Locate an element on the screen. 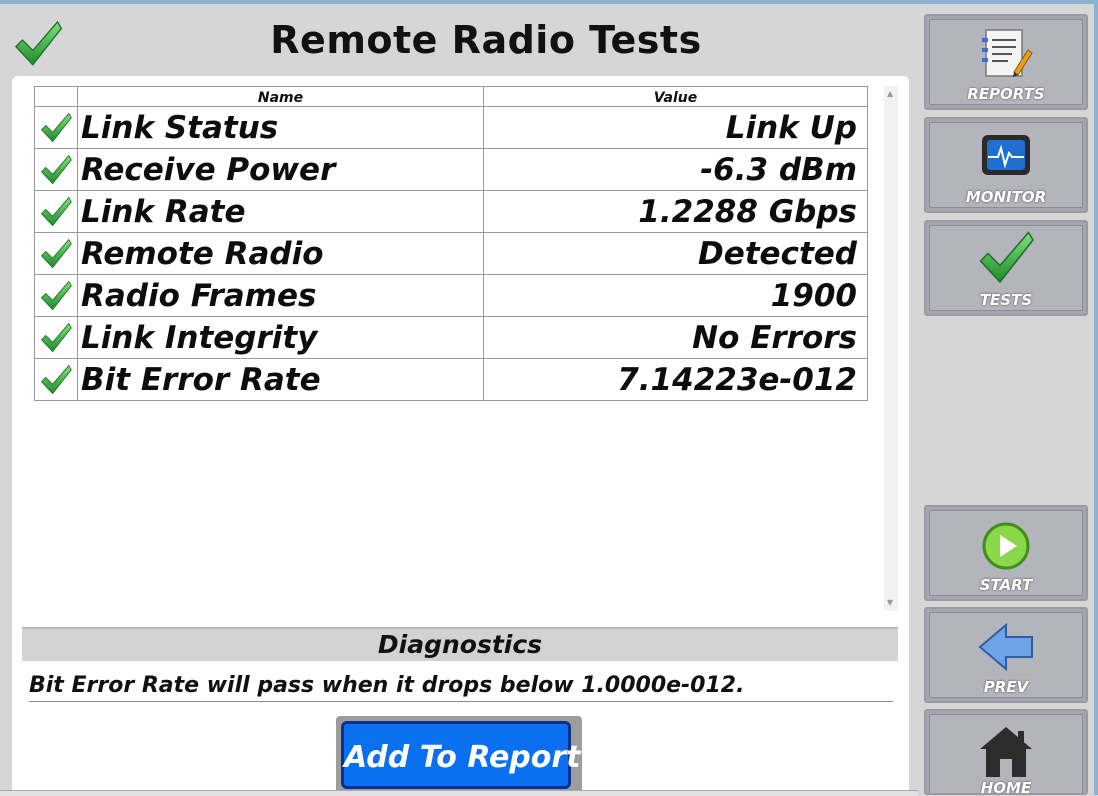 This screenshot has width=1098, height=796. table-scrollbar: ▲ ▼ is located at coordinates (891, 348).